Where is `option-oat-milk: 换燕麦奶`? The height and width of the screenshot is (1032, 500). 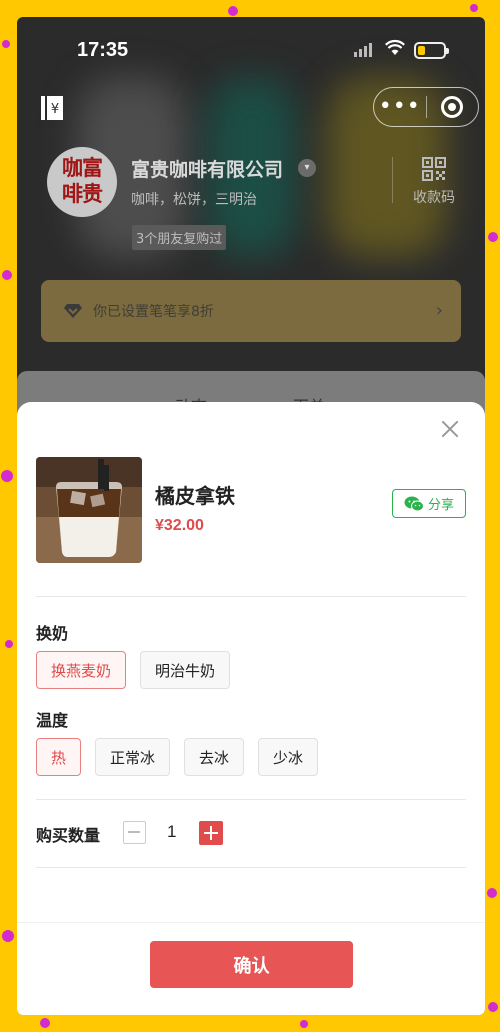
option-oat-milk: 换燕麦奶 is located at coordinates (81, 670).